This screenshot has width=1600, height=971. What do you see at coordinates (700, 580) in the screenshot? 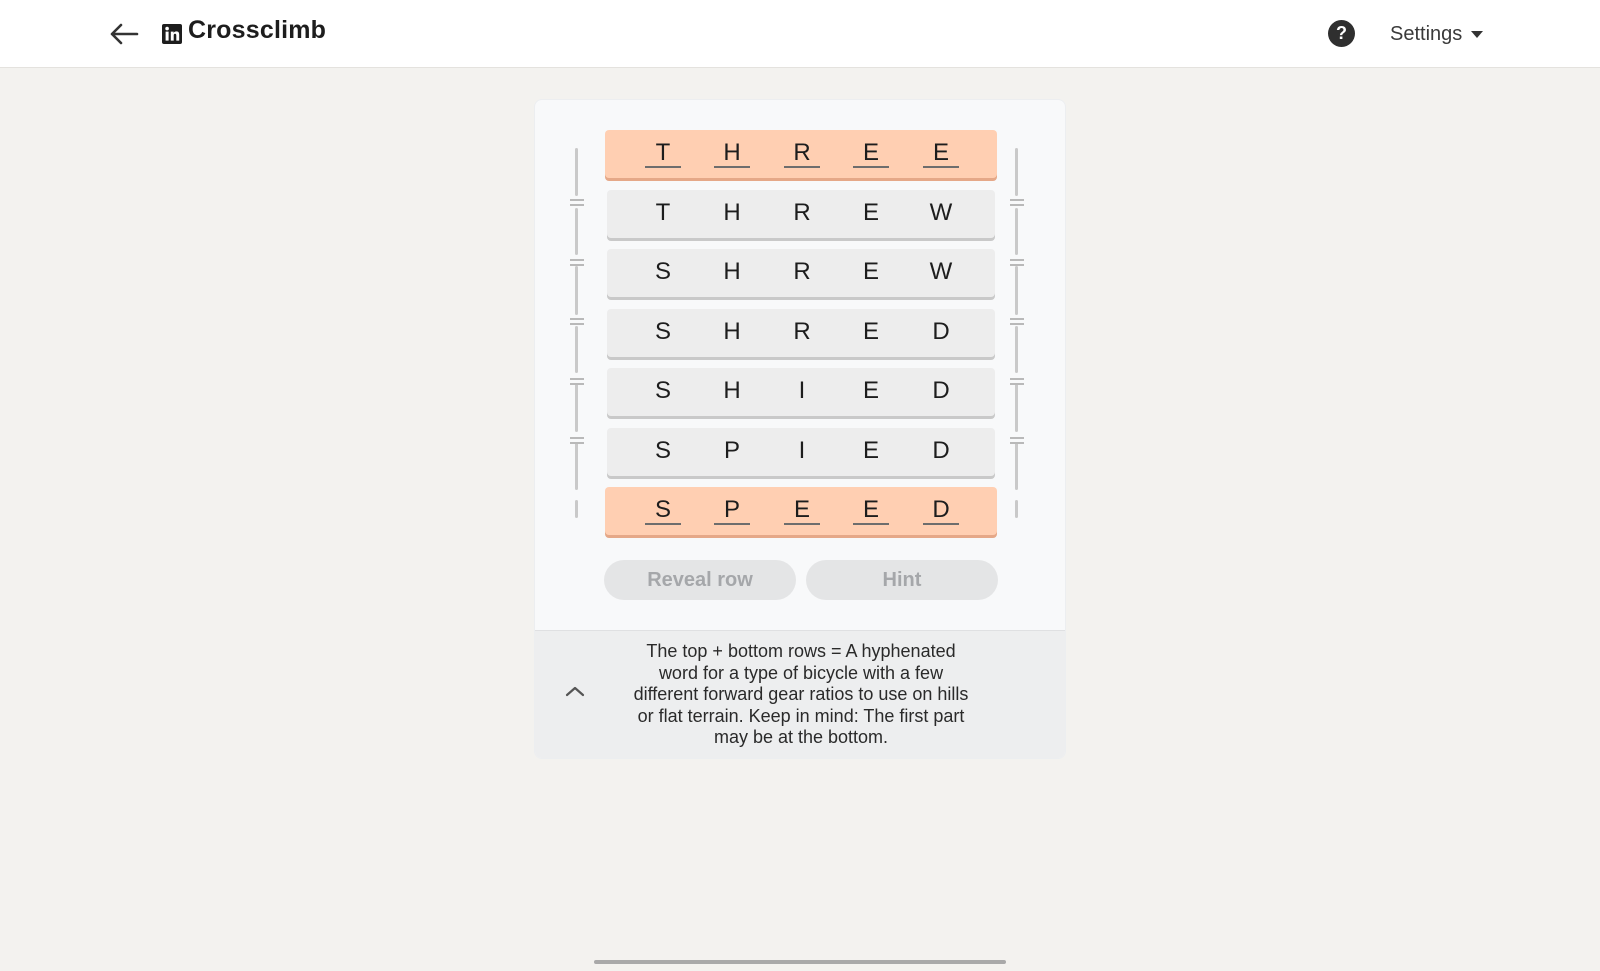
I see `reveal-row-button: Reveal row` at bounding box center [700, 580].